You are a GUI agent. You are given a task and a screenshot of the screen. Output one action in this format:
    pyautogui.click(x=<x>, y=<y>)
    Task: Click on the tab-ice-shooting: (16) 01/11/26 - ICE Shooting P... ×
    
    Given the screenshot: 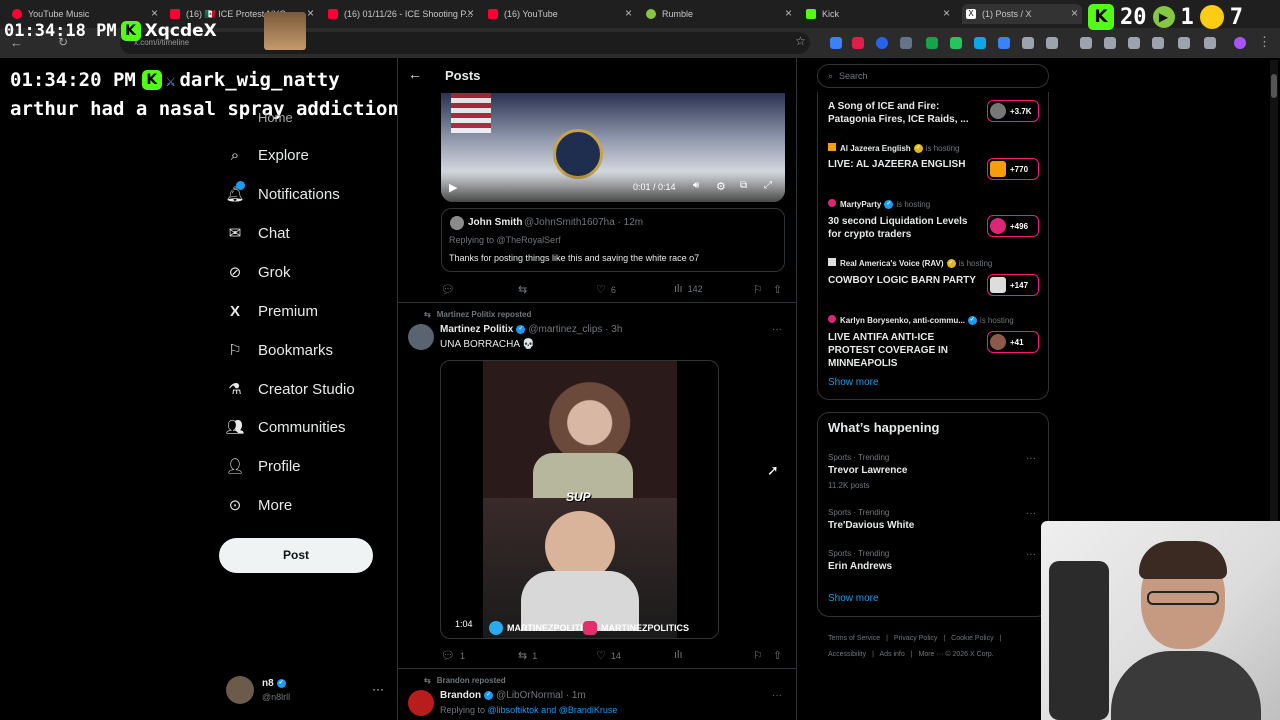 What is the action you would take?
    pyautogui.click(x=403, y=14)
    